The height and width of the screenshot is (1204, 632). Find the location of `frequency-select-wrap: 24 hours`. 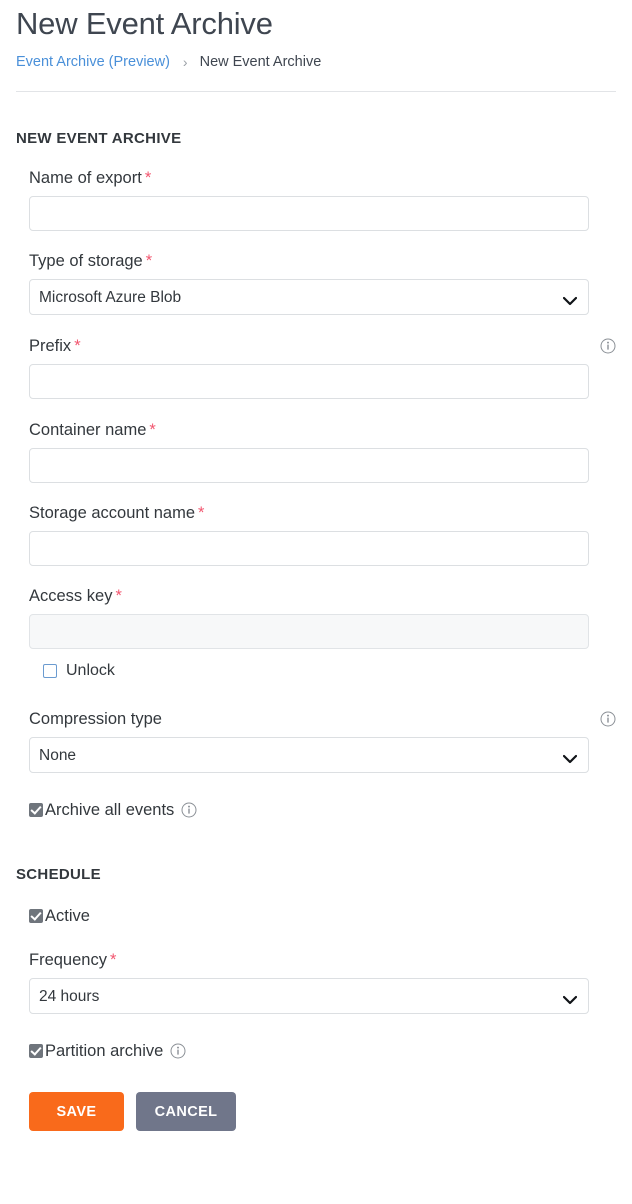

frequency-select-wrap: 24 hours is located at coordinates (309, 996).